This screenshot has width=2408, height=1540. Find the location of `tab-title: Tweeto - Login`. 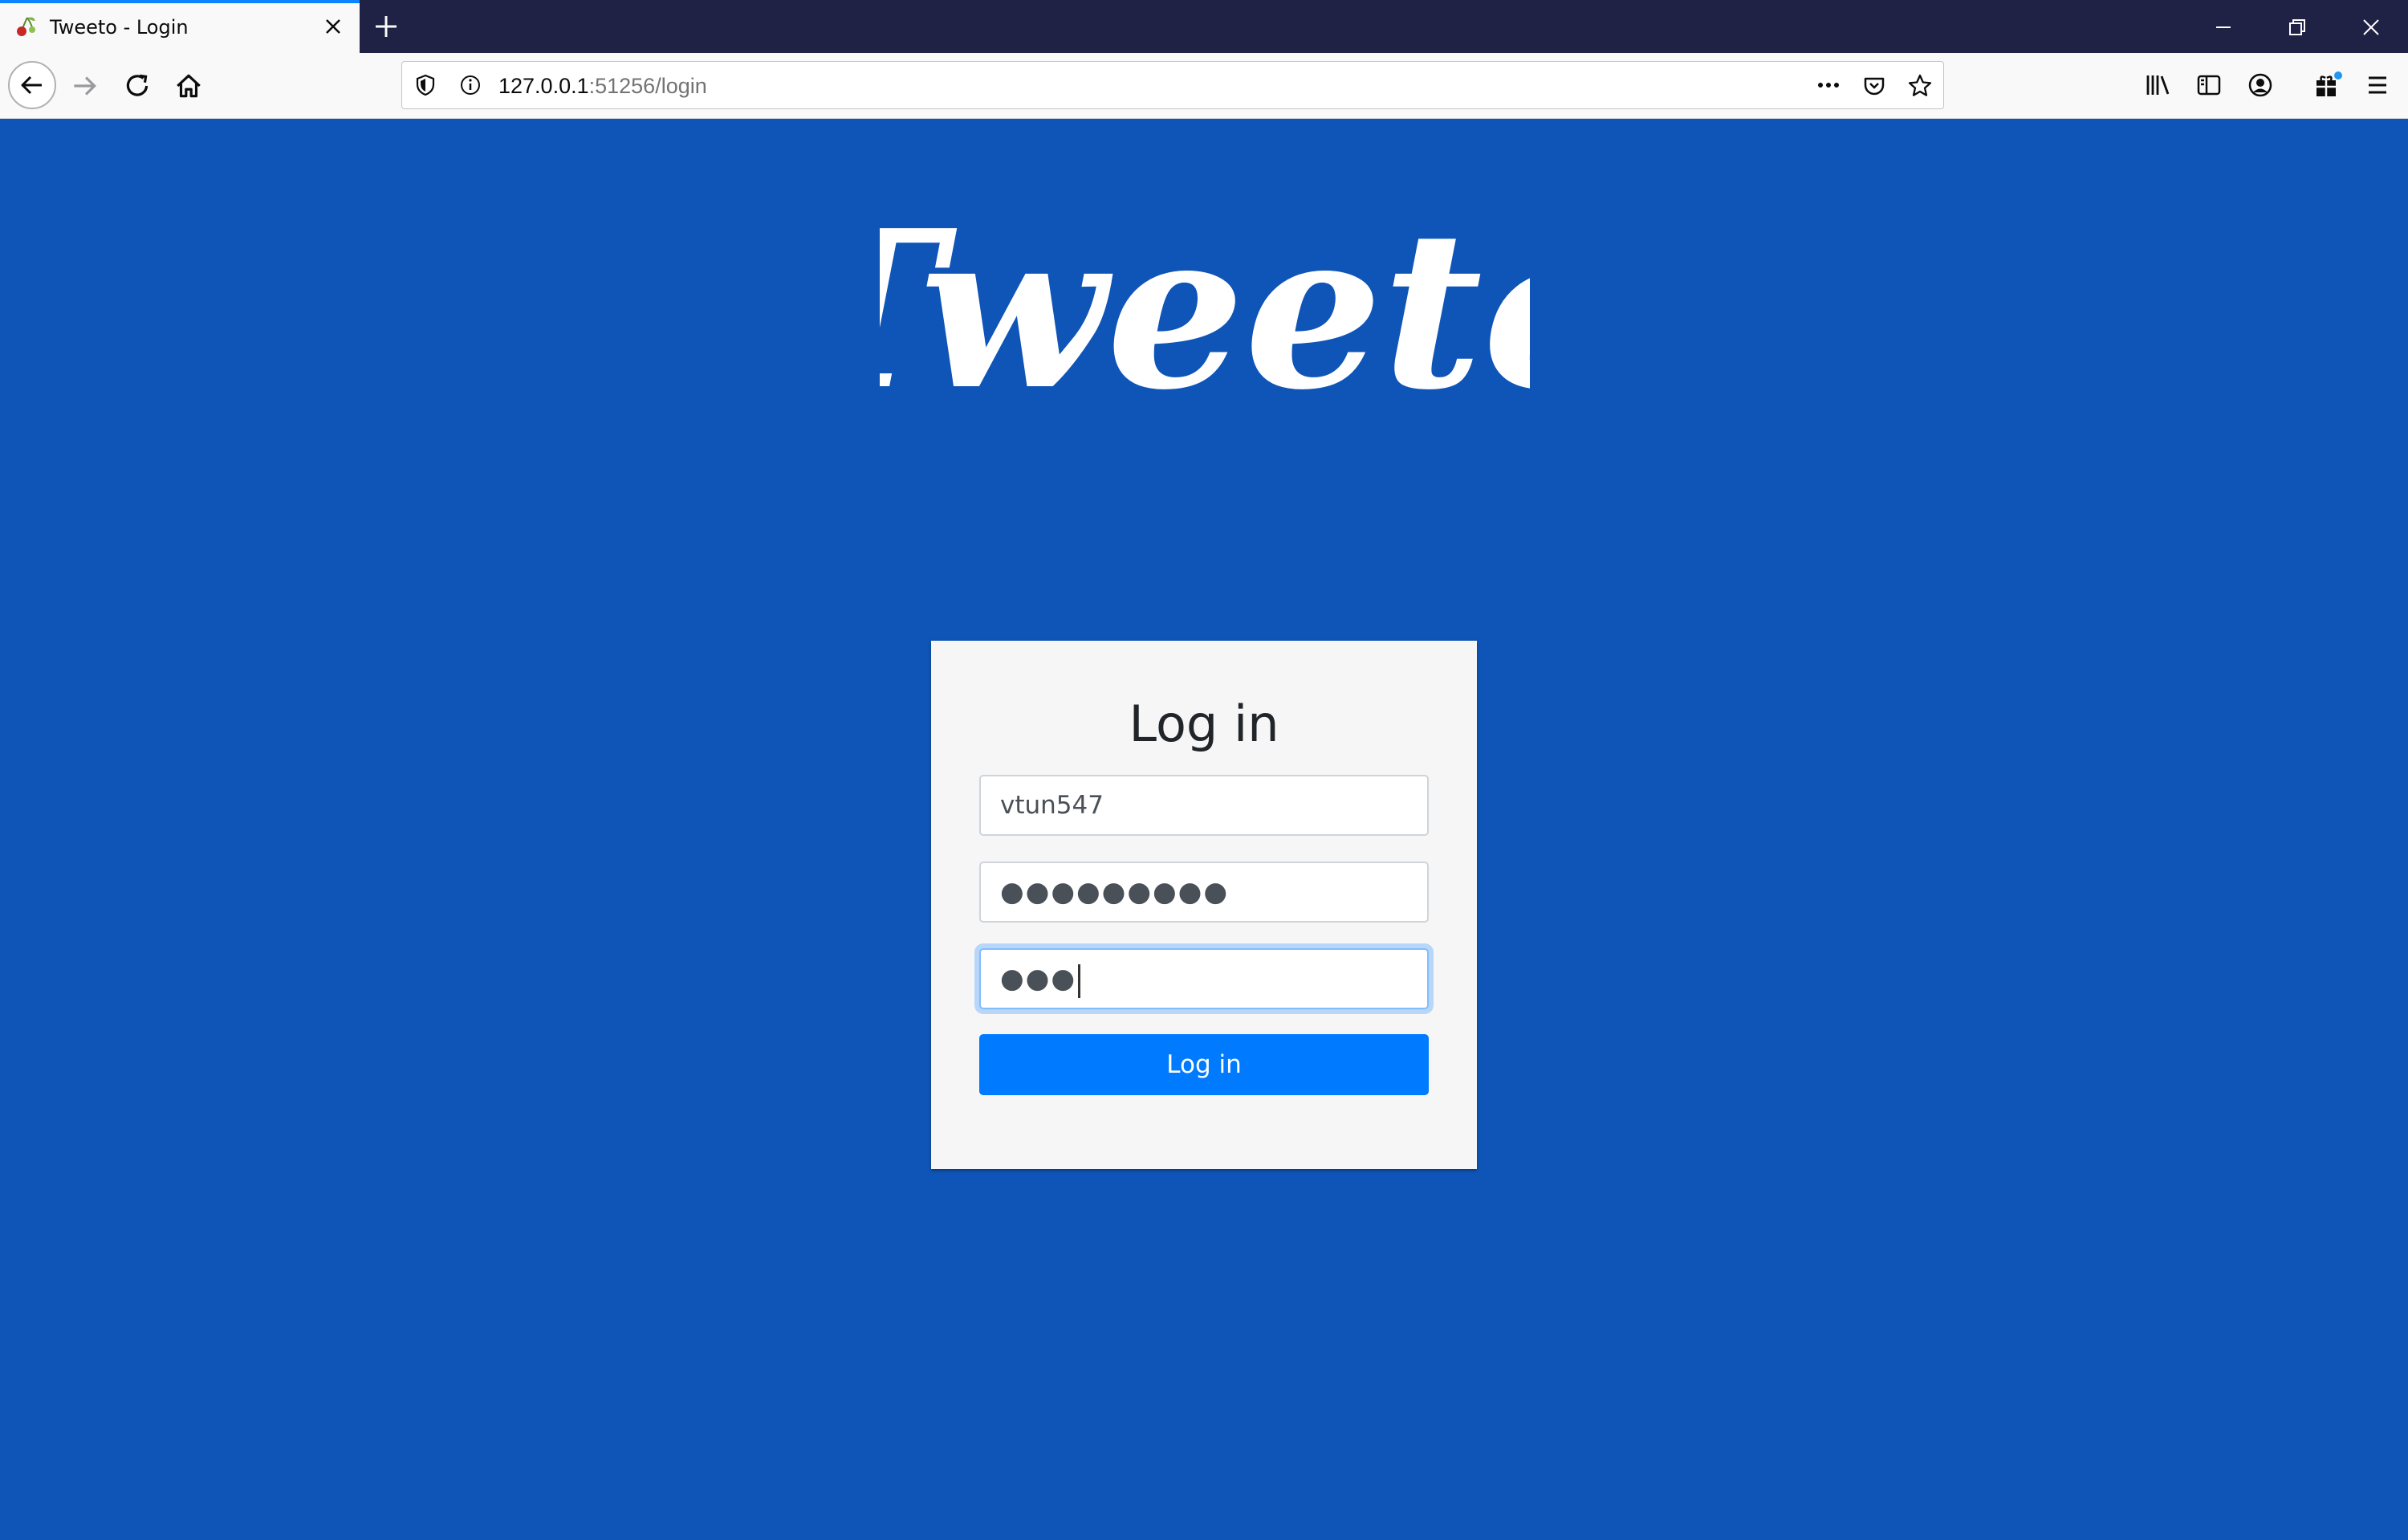

tab-title: Tweeto - Login is located at coordinates (119, 27).